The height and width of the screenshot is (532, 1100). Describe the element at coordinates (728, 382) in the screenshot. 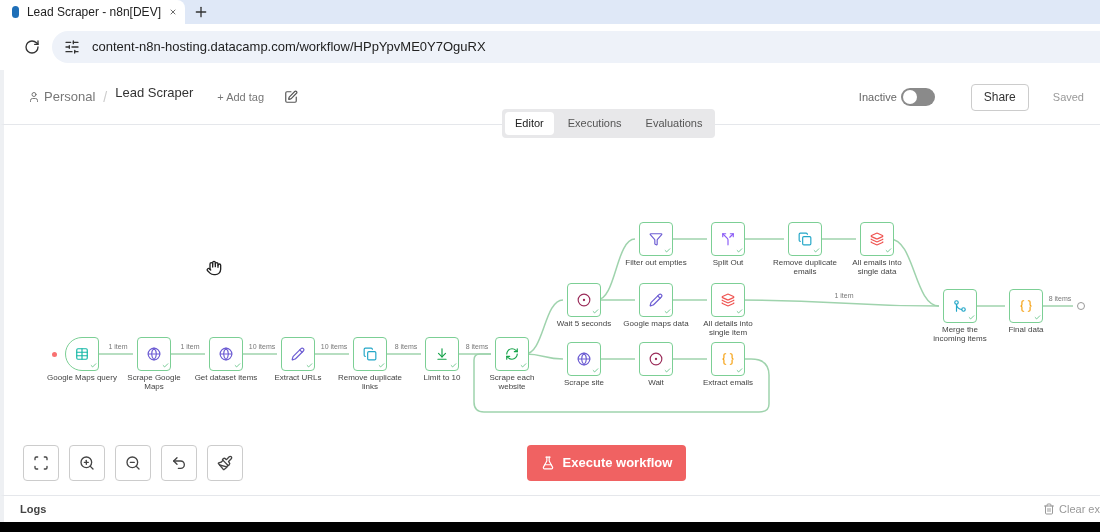

I see `node-label: Extract emails` at that location.